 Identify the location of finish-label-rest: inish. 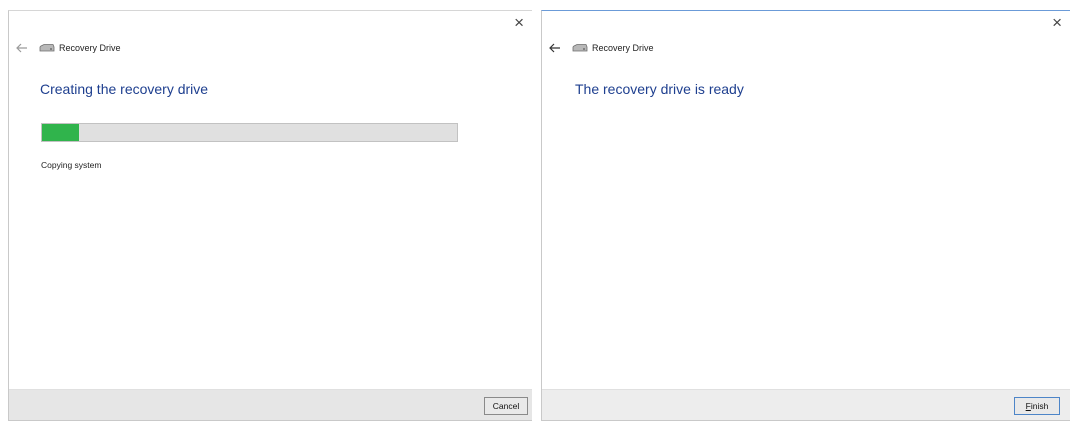
(1039, 406).